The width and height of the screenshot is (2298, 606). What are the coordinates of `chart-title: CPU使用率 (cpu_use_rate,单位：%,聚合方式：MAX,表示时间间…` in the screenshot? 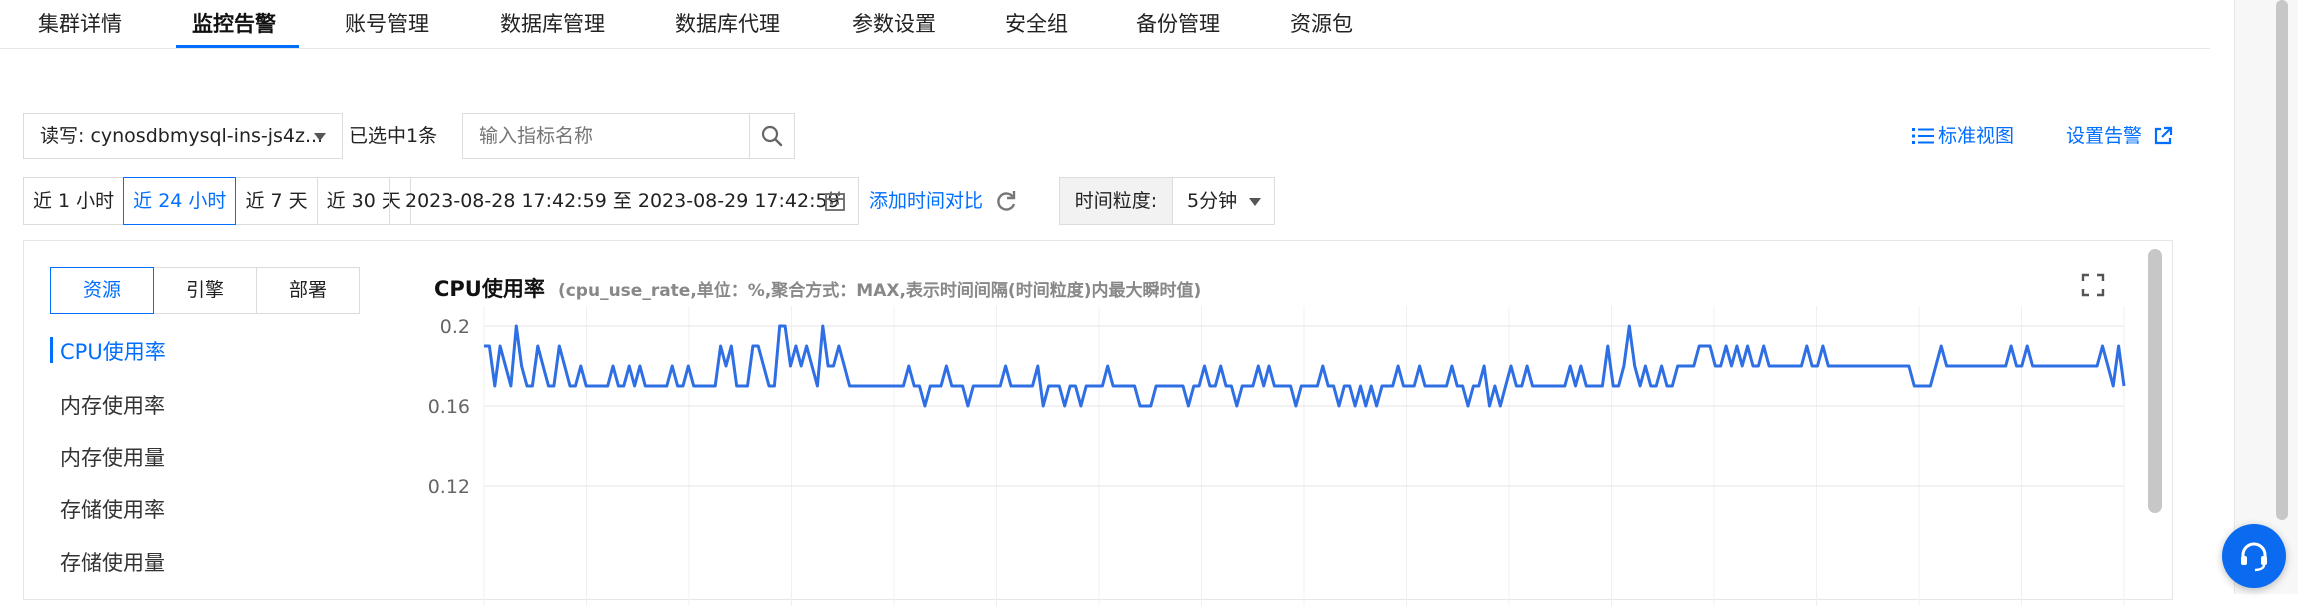 It's located at (817, 288).